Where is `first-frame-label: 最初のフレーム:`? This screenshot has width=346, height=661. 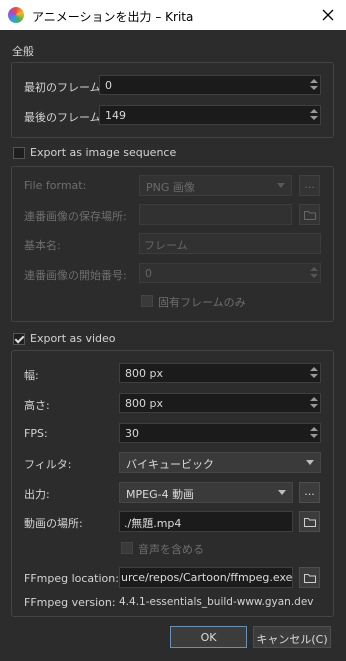
first-frame-label: 最初のフレーム: is located at coordinates (64, 87).